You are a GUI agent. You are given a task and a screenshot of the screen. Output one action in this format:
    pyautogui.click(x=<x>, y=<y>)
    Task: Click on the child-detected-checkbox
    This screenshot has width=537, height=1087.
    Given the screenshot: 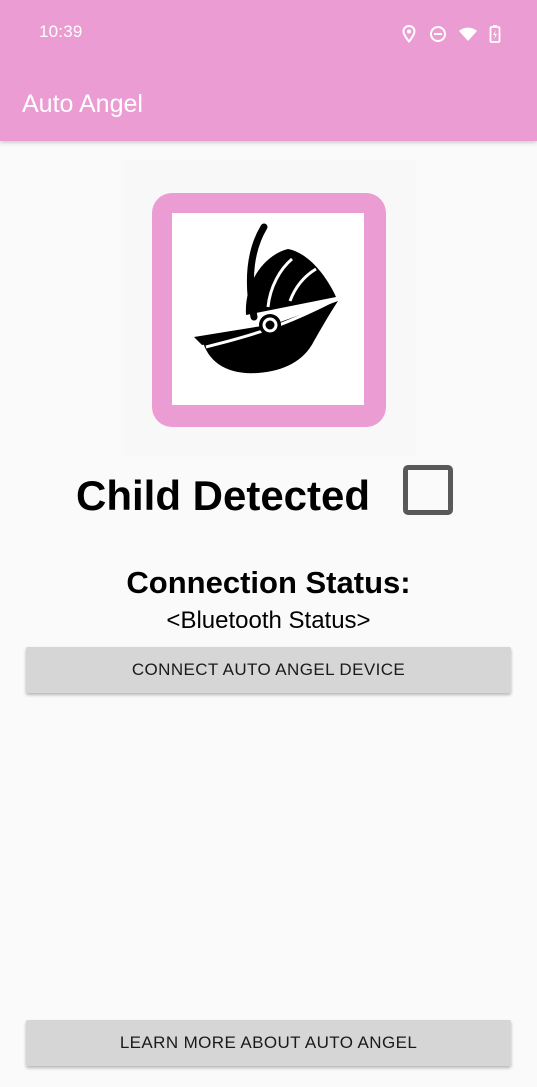 What is the action you would take?
    pyautogui.click(x=428, y=490)
    